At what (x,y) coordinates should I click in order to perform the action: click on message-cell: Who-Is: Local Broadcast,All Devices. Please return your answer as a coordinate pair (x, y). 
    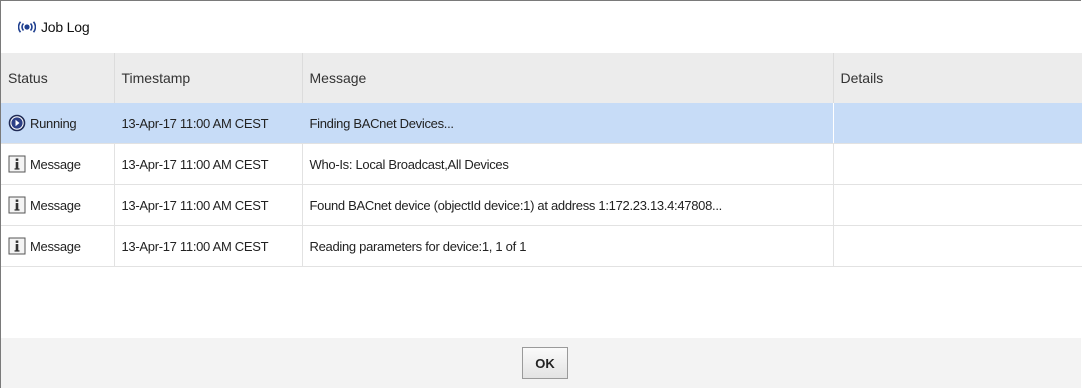
    Looking at the image, I should click on (568, 164).